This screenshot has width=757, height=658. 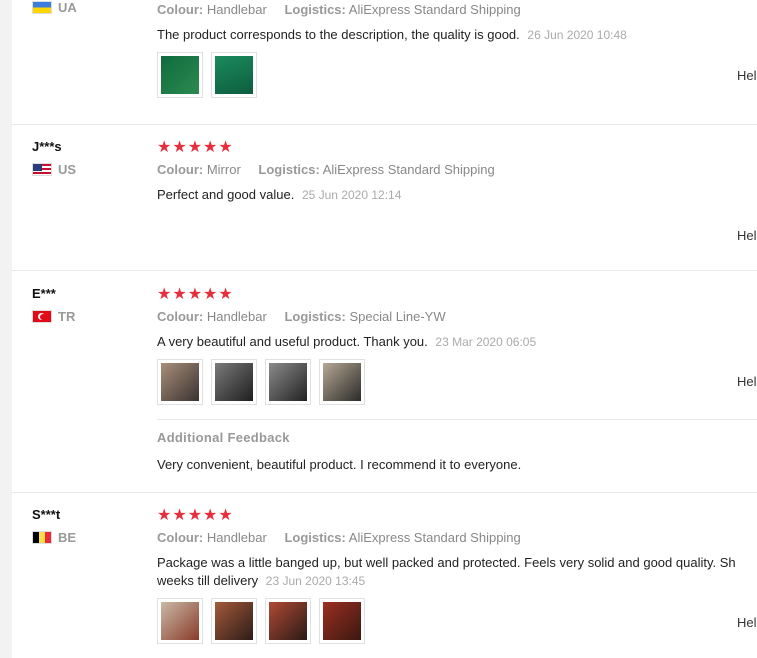 What do you see at coordinates (44, 293) in the screenshot?
I see `reviewer-name: E***` at bounding box center [44, 293].